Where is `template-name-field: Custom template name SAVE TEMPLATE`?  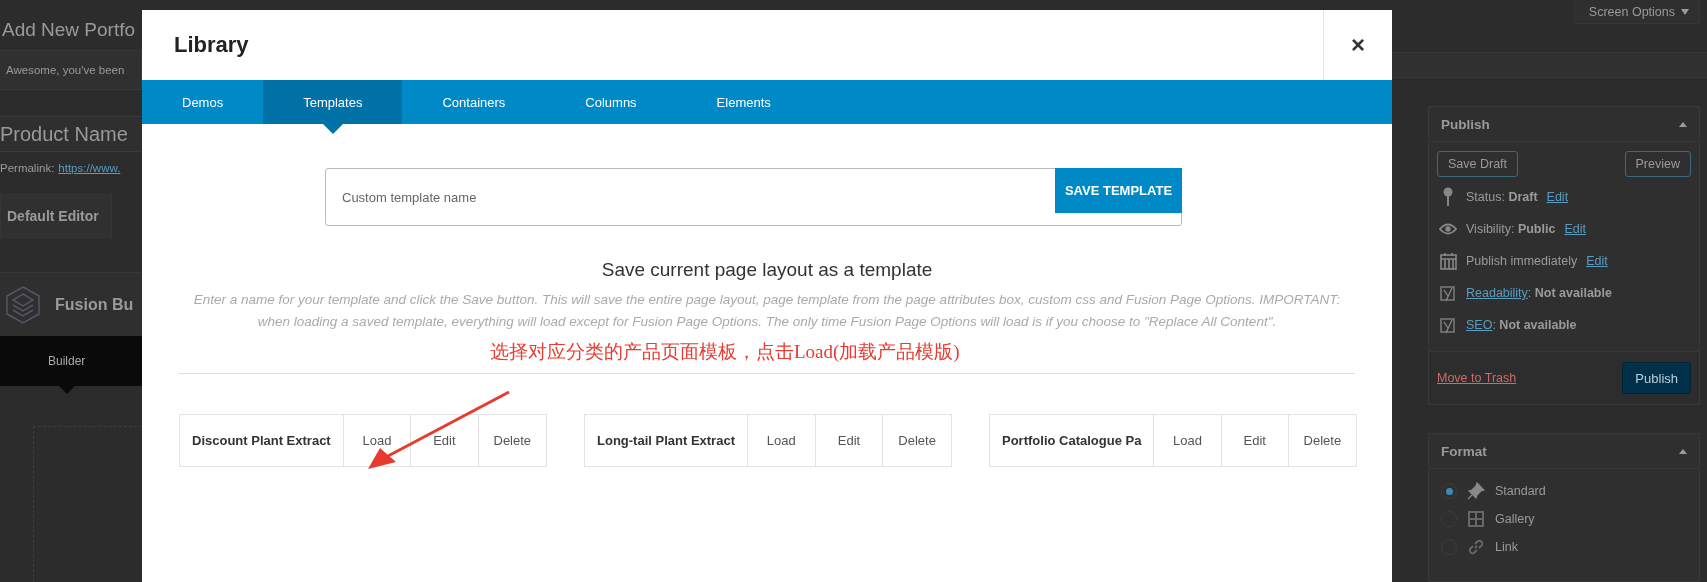
template-name-field: Custom template name SAVE TEMPLATE is located at coordinates (753, 197).